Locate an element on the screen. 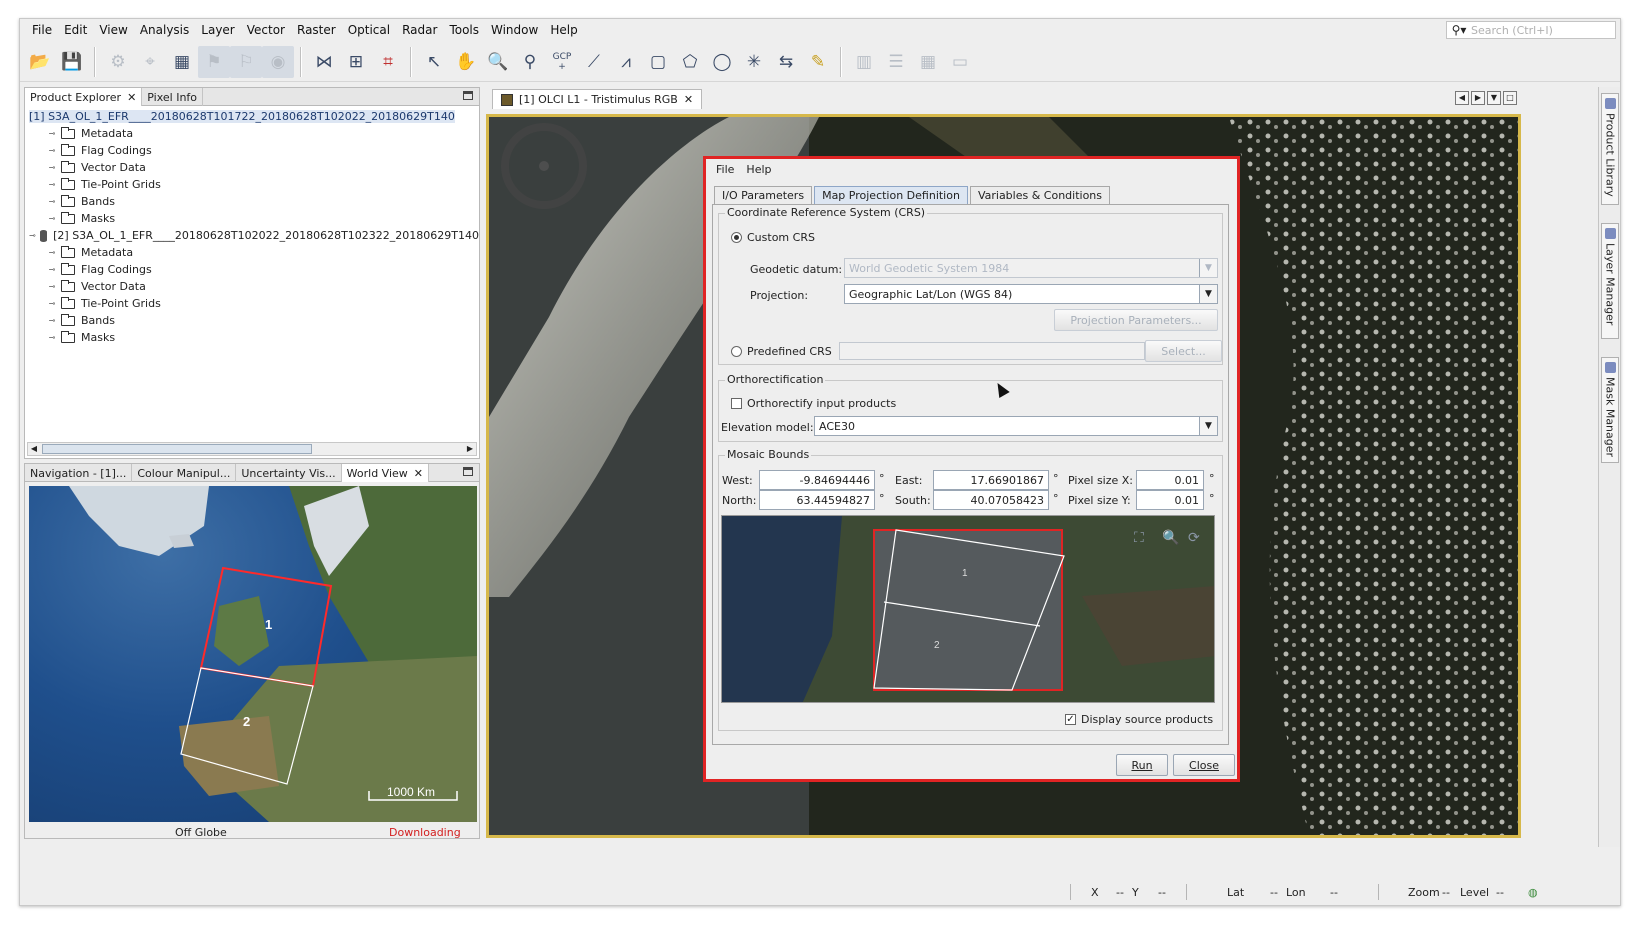 The width and height of the screenshot is (1640, 926). menu-tools: Tools is located at coordinates (464, 30).